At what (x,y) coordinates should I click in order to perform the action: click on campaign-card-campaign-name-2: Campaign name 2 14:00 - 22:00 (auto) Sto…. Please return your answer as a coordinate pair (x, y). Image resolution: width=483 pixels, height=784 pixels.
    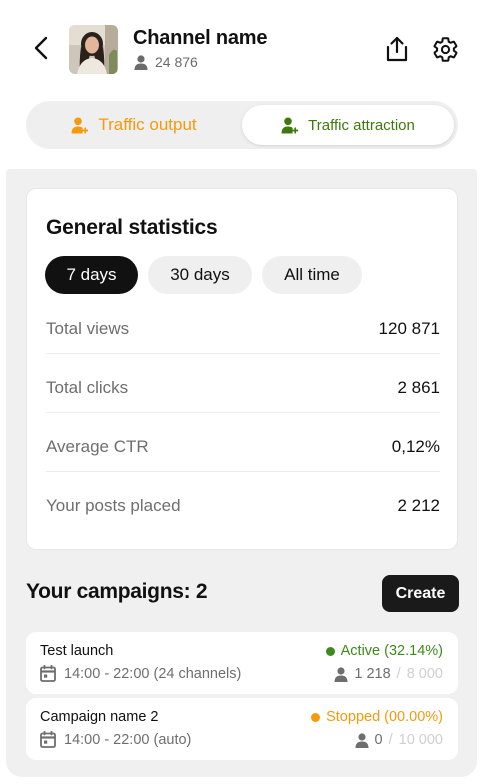
    Looking at the image, I should click on (242, 729).